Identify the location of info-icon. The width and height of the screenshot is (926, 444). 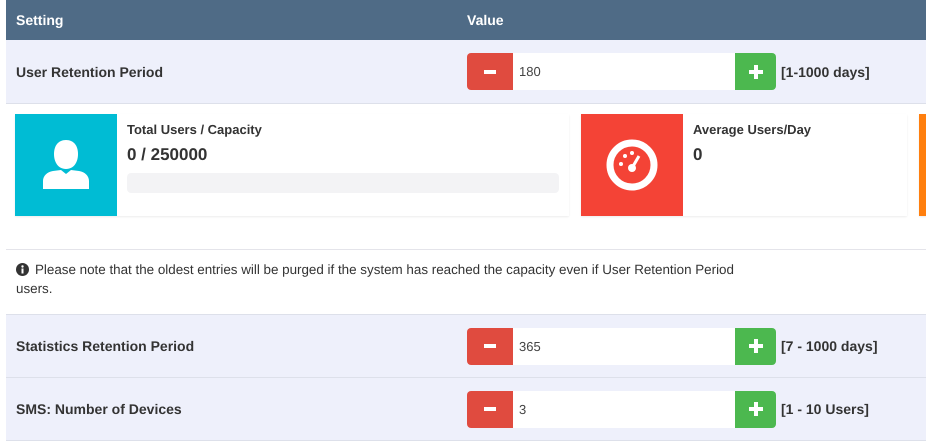
(22, 269).